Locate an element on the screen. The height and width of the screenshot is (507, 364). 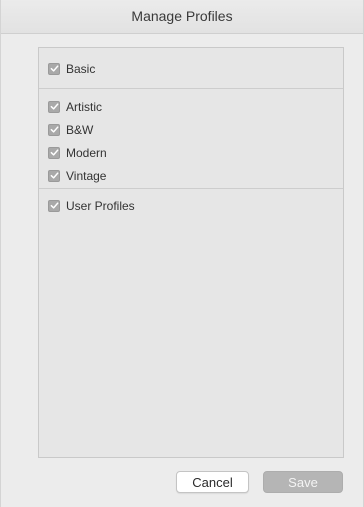
profile-item-basic: Basic is located at coordinates (191, 68).